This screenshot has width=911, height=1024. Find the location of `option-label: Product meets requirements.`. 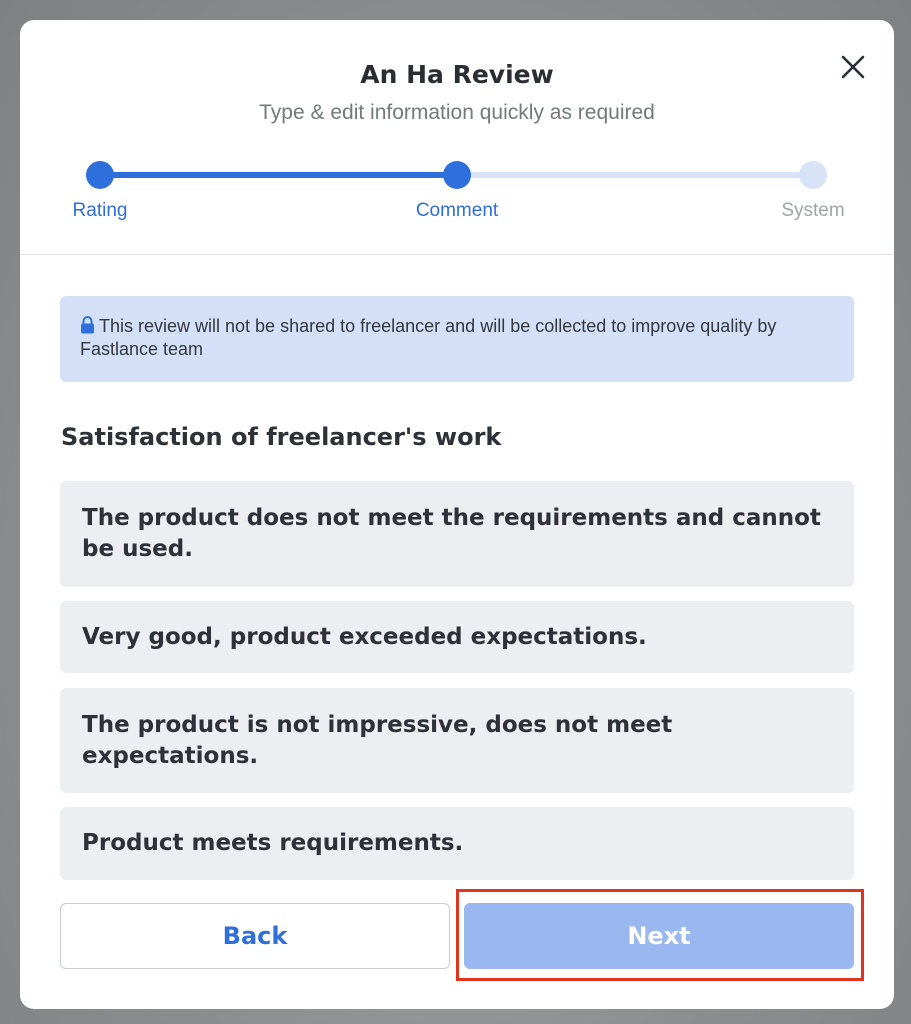

option-label: Product meets requirements. is located at coordinates (273, 843).